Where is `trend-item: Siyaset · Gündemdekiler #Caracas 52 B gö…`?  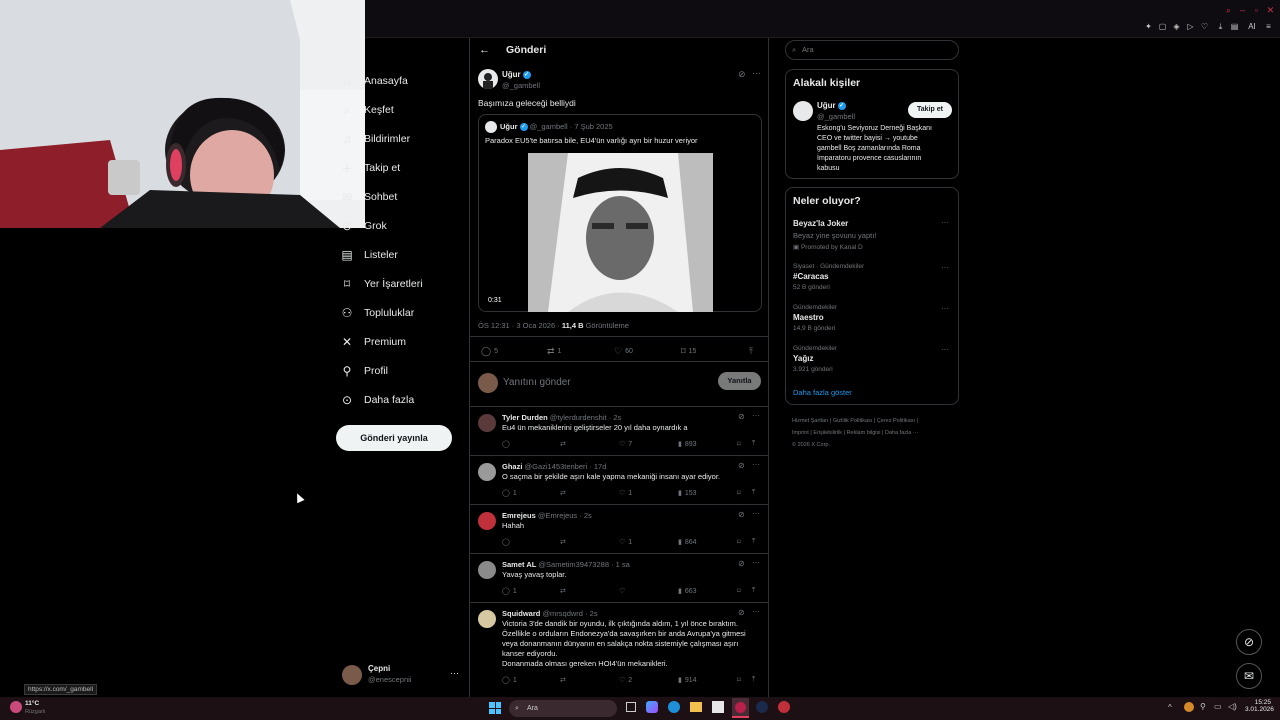
trend-item: Siyaset · Gündemdekiler #Caracas 52 B gö… is located at coordinates (873, 277).